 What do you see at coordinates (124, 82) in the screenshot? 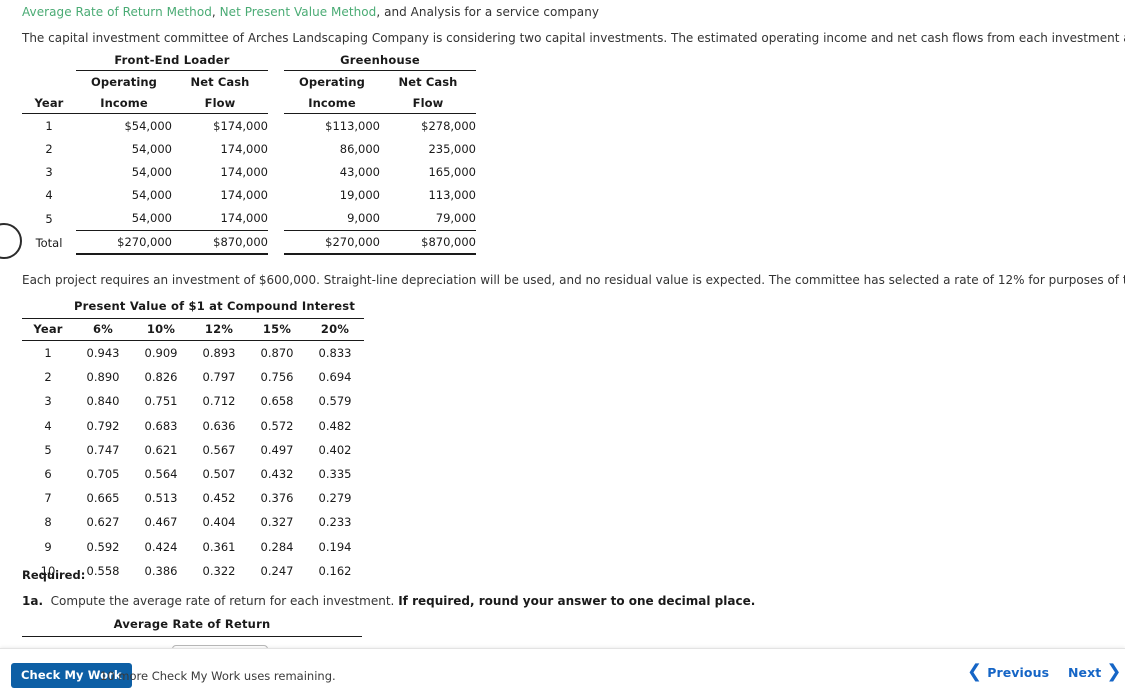
I see `col-header-fel-operating-income-l1: Operating` at bounding box center [124, 82].